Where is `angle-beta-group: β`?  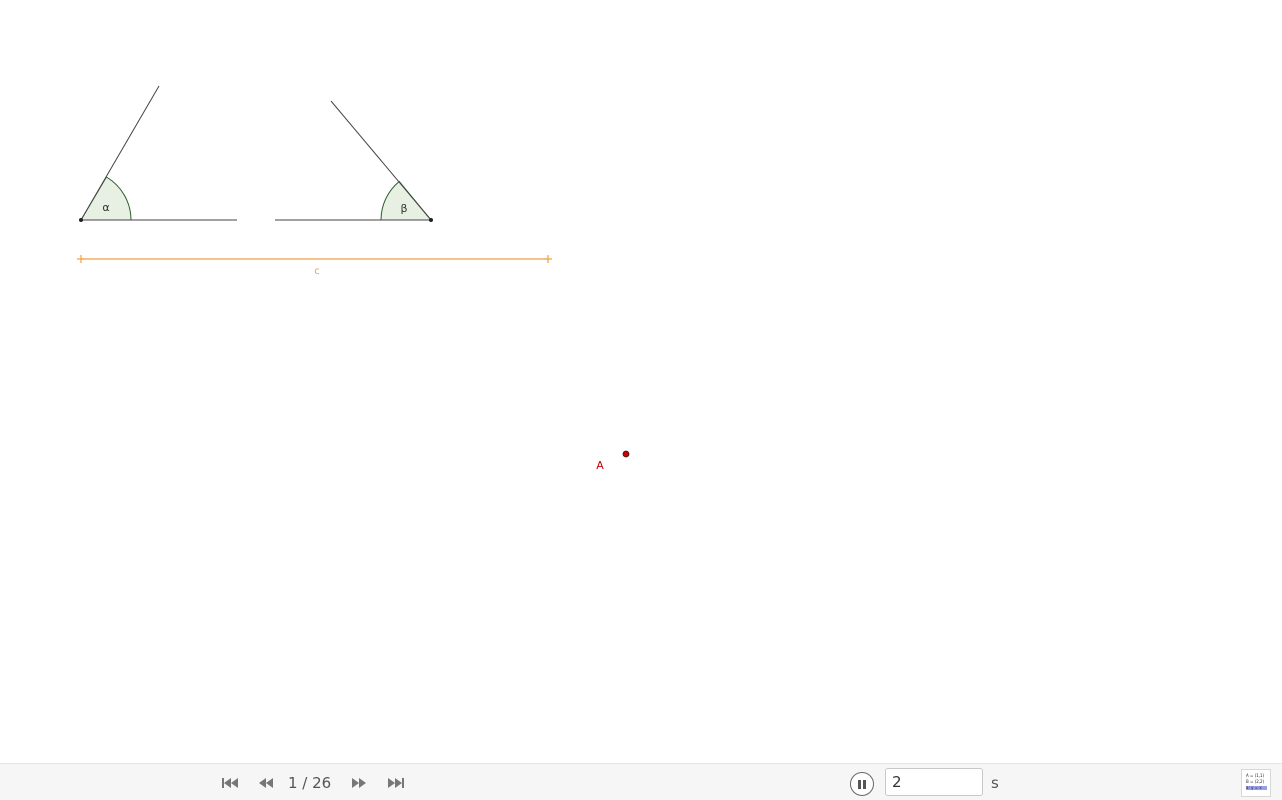
angle-beta-group: β is located at coordinates (354, 161).